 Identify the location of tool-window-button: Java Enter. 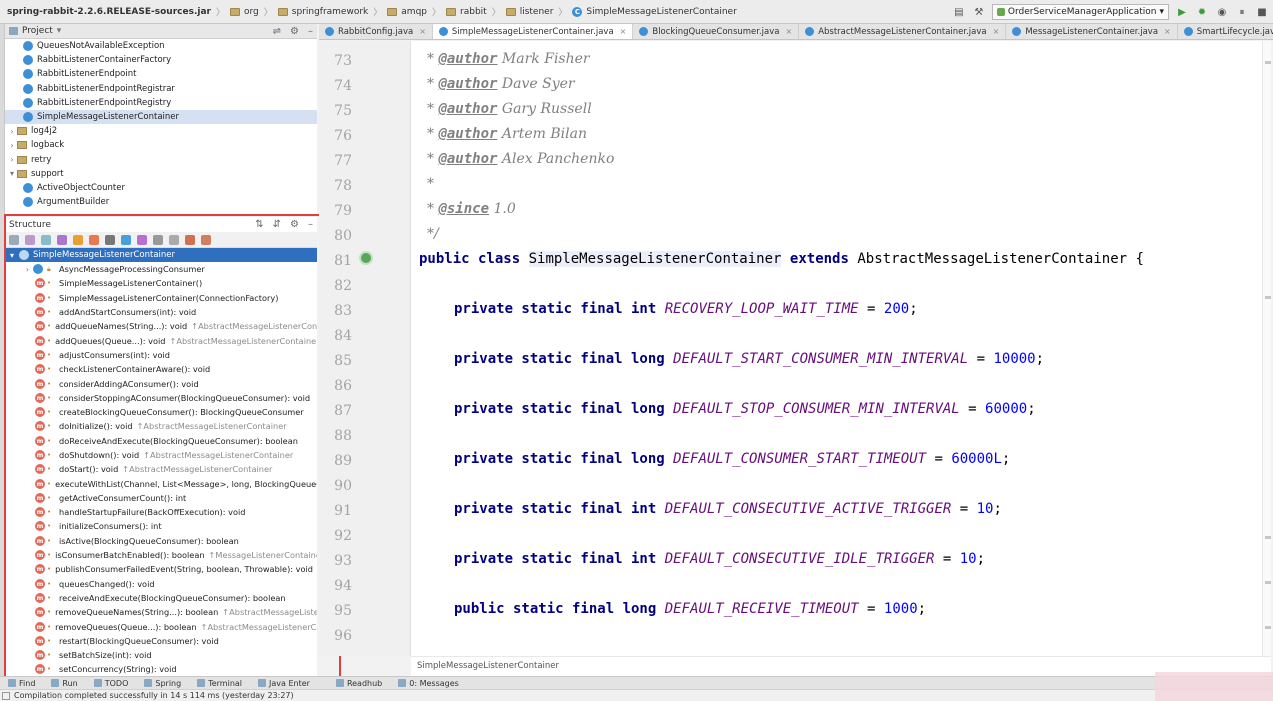
(284, 683).